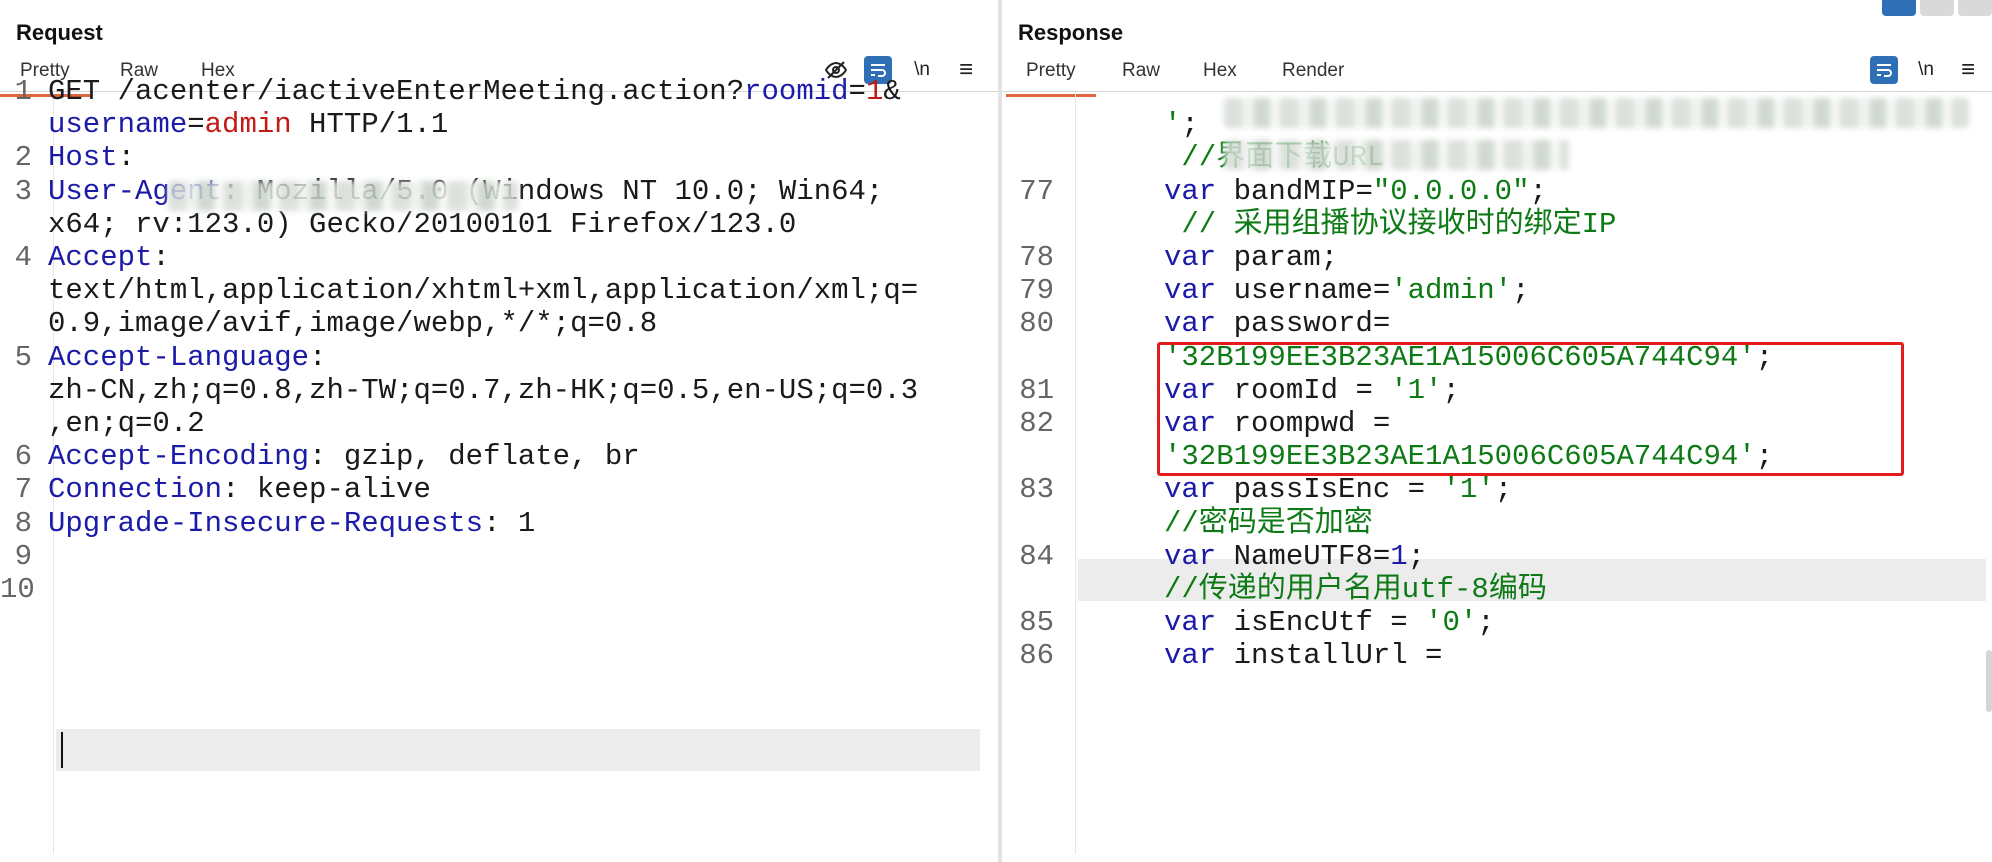  I want to click on current-line-highlight, so click(518, 750).